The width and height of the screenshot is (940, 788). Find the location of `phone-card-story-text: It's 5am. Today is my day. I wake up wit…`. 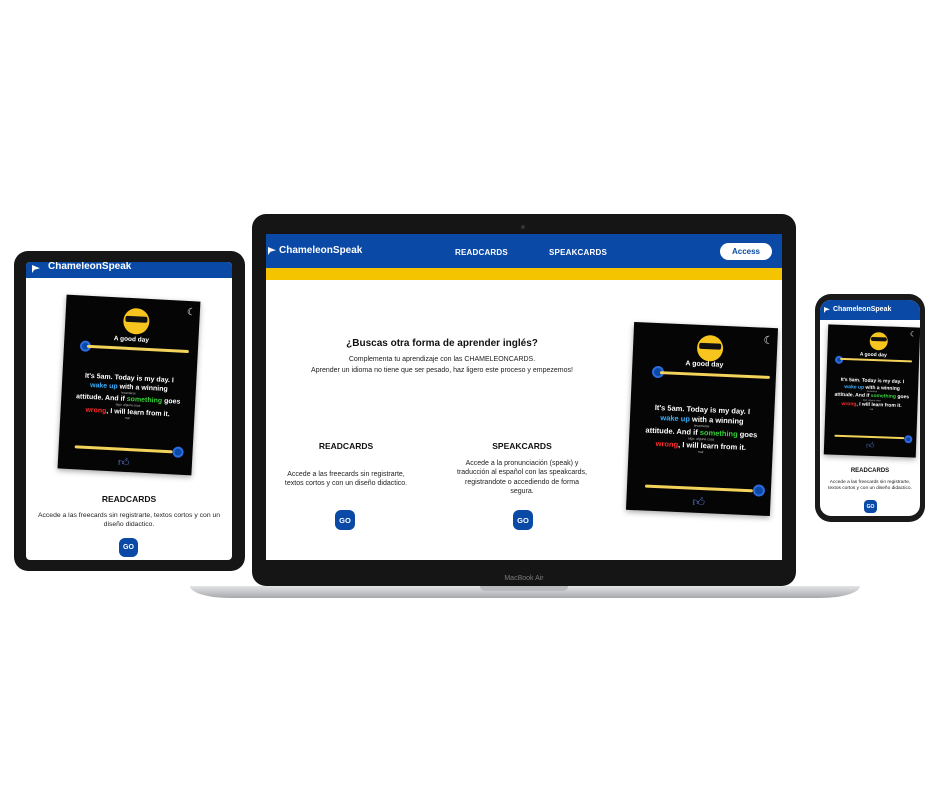

phone-card-story-text: It's 5am. Today is my day. I wake up wit… is located at coordinates (871, 394).